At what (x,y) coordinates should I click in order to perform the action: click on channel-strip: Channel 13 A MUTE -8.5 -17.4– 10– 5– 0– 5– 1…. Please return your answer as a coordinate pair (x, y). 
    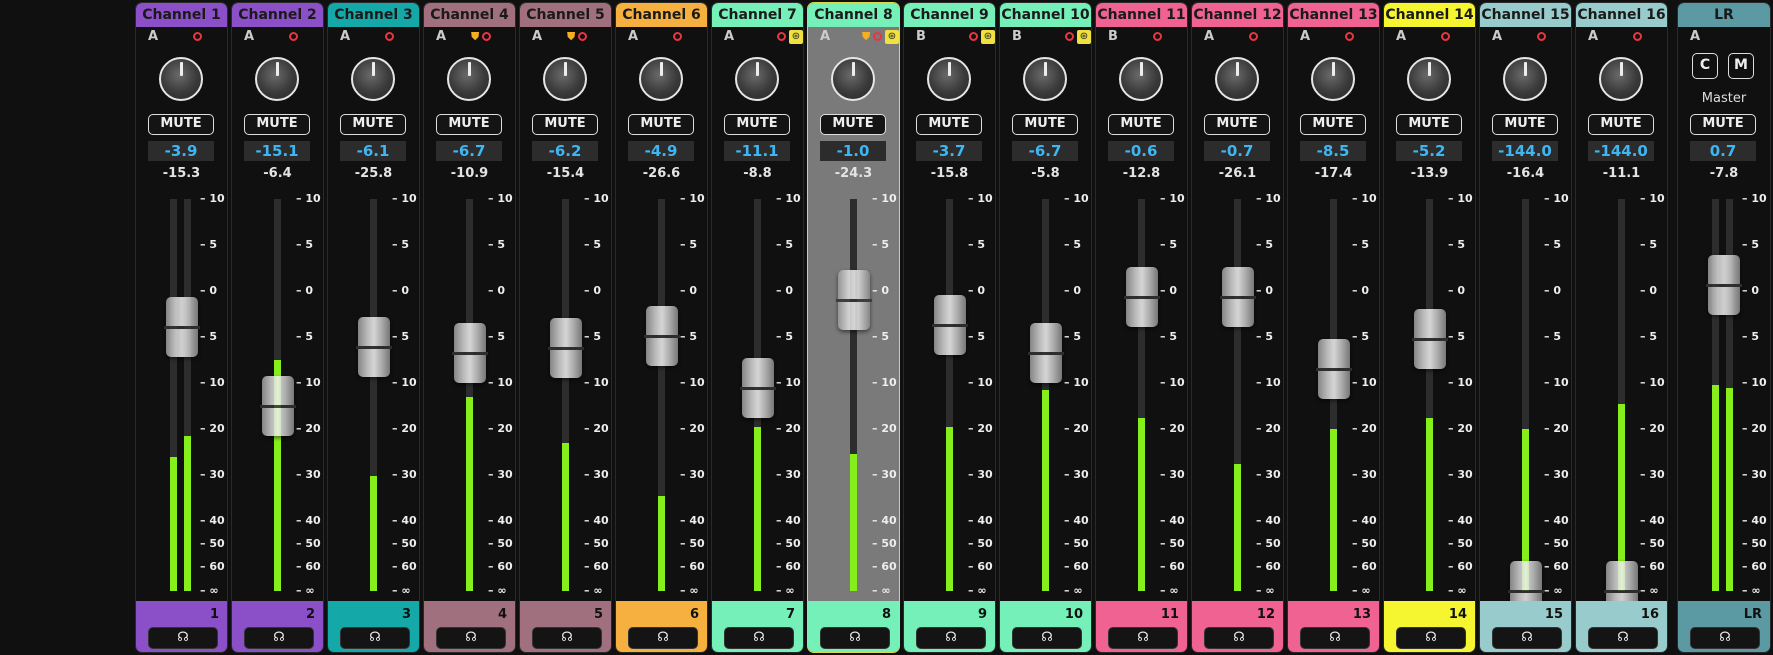
    Looking at the image, I should click on (1333, 327).